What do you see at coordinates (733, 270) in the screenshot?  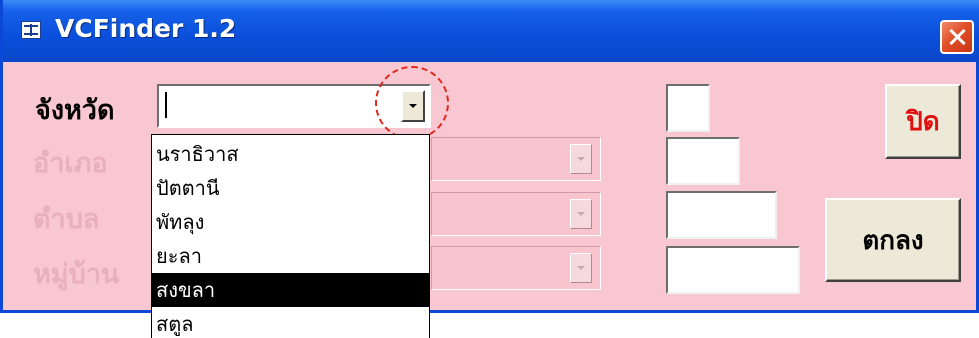 I see `village-code-box` at bounding box center [733, 270].